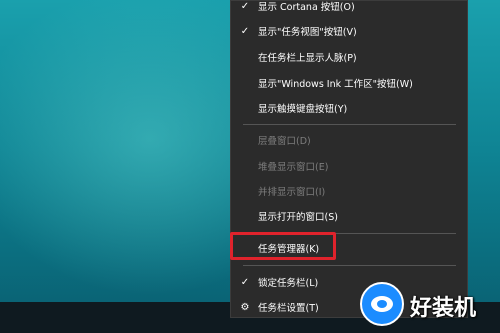  I want to click on menu-item-show-touch-keyboard: 显示触摸键盘按钮(Y), so click(350, 108).